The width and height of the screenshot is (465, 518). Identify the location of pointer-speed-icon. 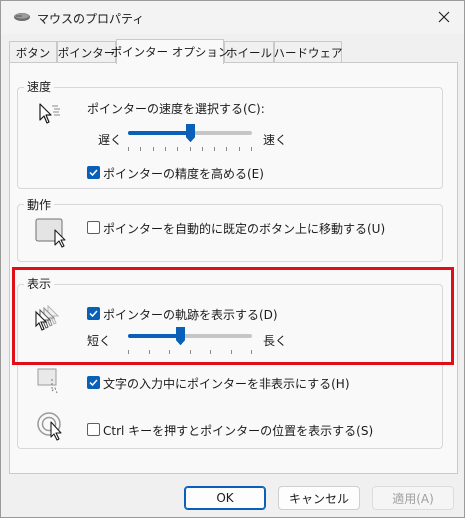
(49, 113).